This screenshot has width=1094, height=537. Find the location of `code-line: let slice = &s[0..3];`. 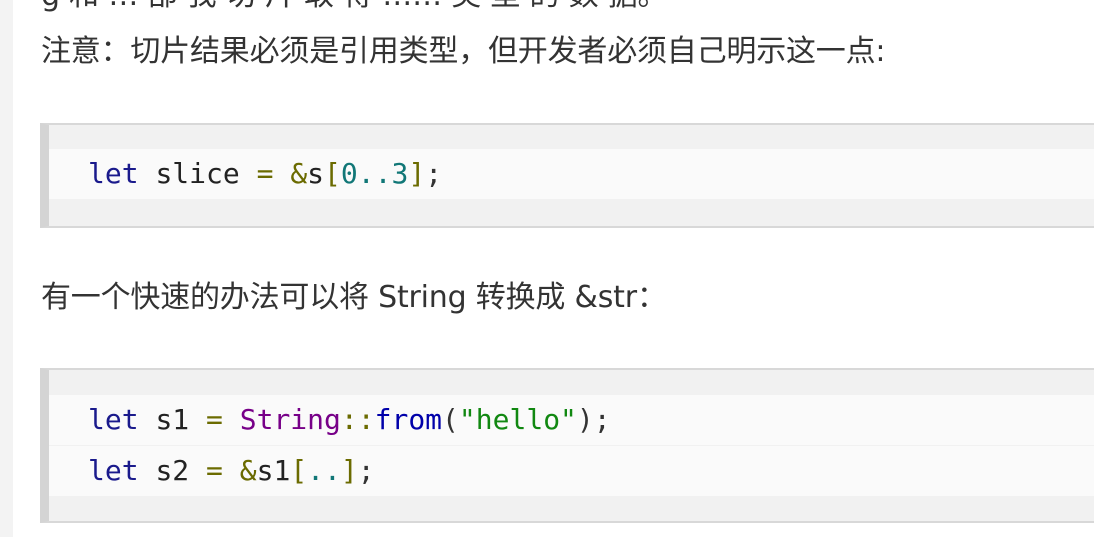

code-line: let slice = &s[0..3]; is located at coordinates (571, 174).